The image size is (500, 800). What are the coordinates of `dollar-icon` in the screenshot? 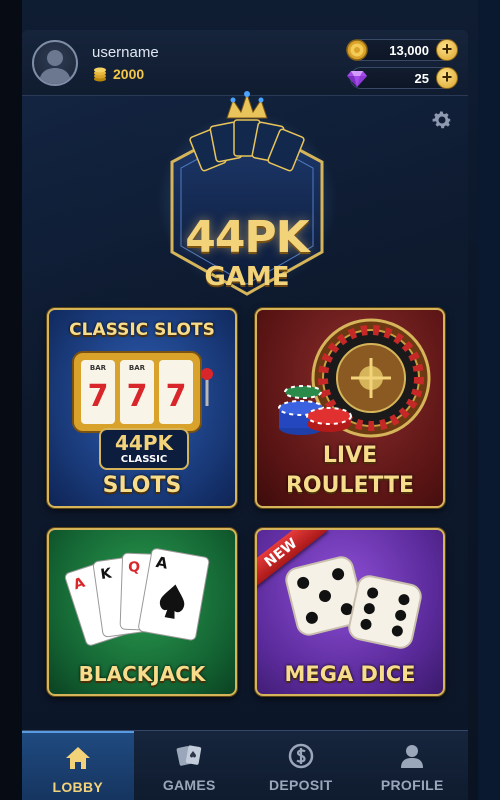 It's located at (300, 756).